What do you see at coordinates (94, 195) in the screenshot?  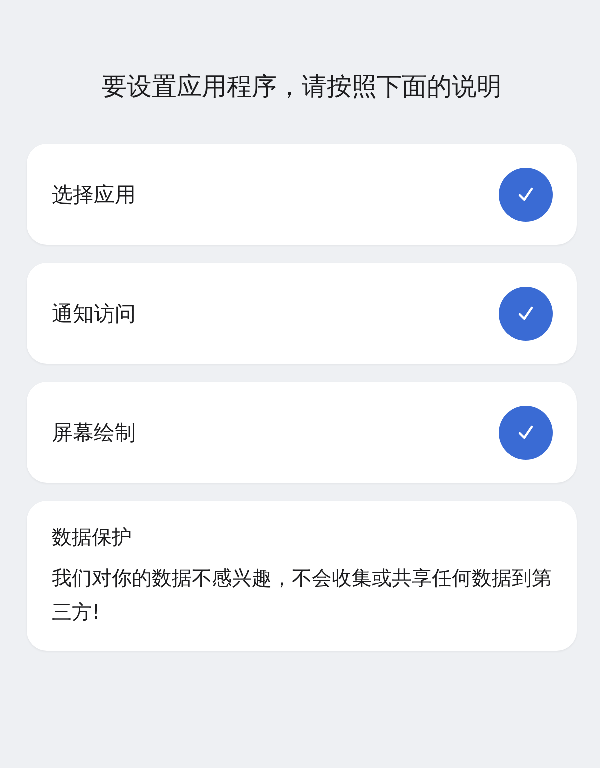 I see `step-label: 选择应用` at bounding box center [94, 195].